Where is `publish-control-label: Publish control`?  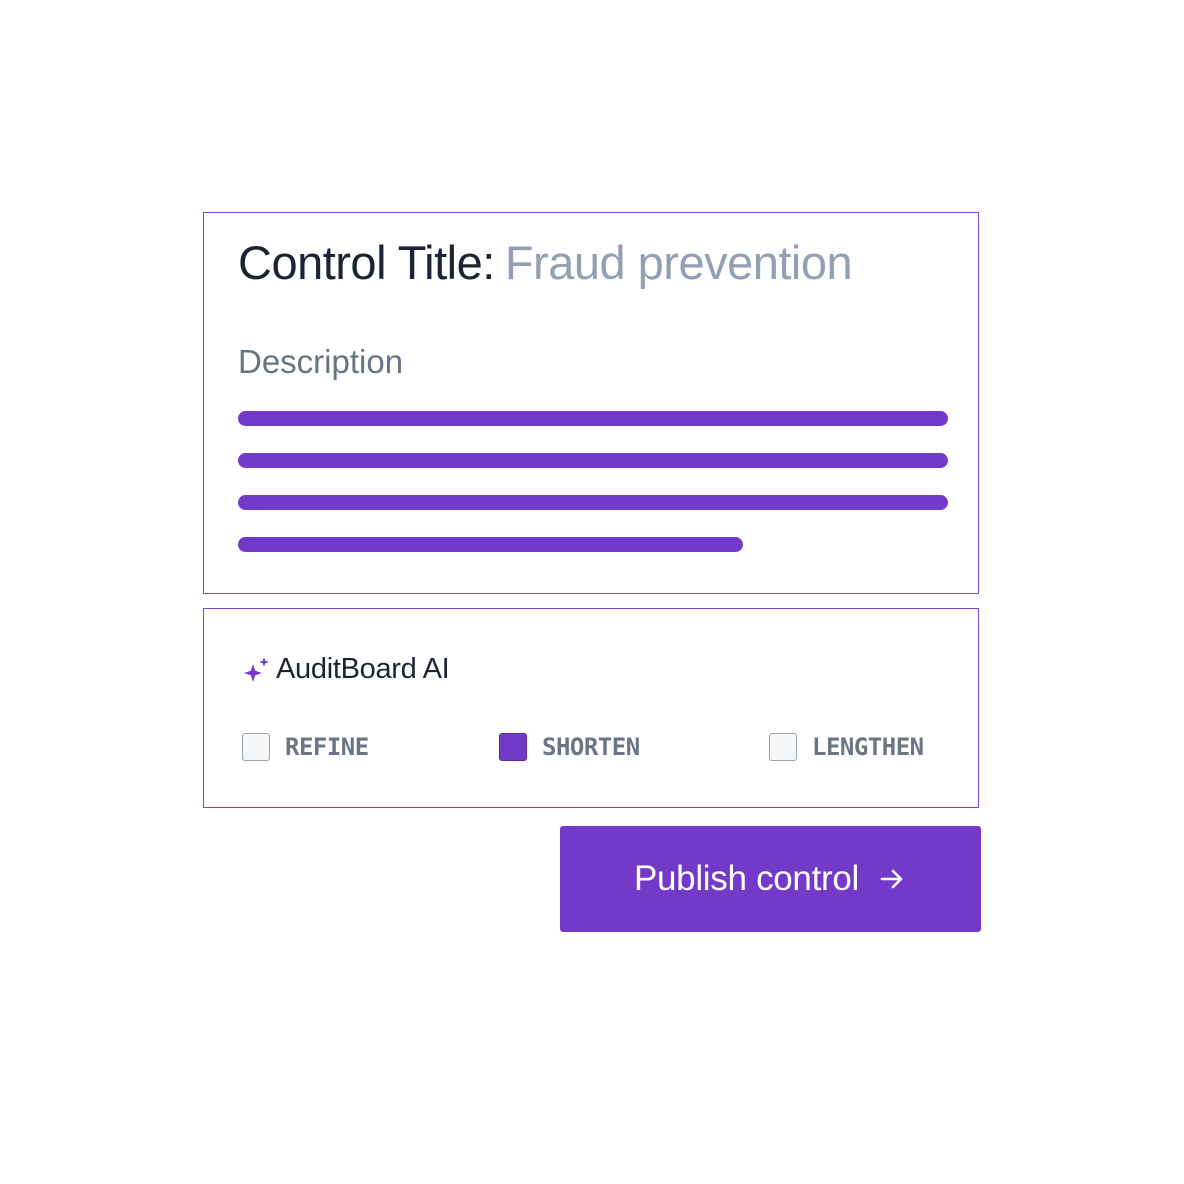 publish-control-label: Publish control is located at coordinates (746, 878).